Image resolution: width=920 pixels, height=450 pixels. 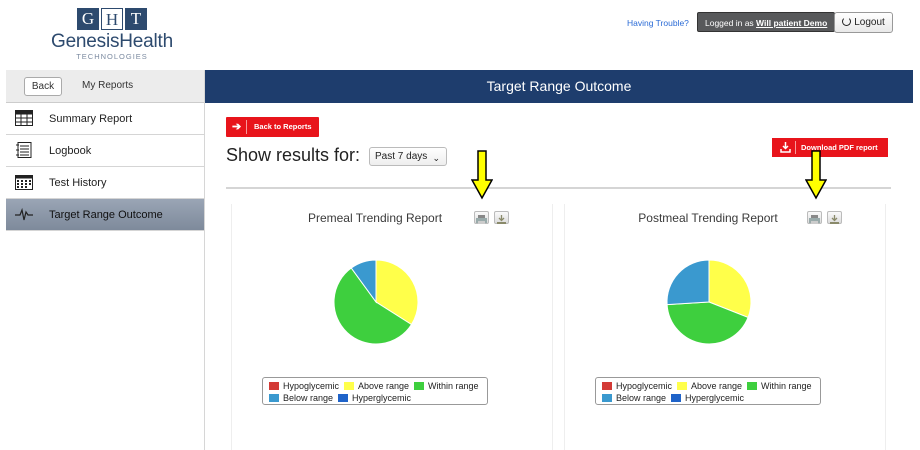 I want to click on notebook-icon, so click(x=24, y=150).